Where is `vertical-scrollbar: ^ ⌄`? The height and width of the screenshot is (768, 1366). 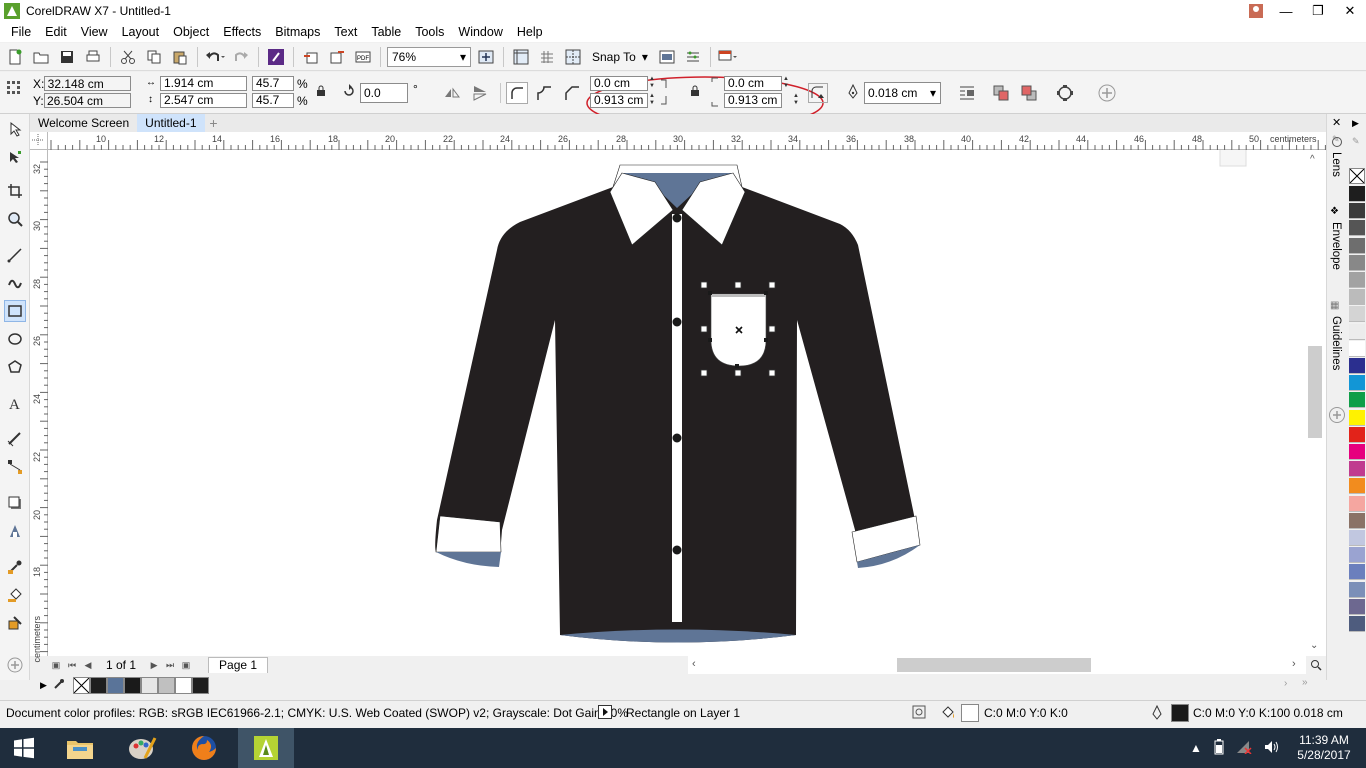
vertical-scrollbar: ^ ⌄ is located at coordinates (1316, 403).